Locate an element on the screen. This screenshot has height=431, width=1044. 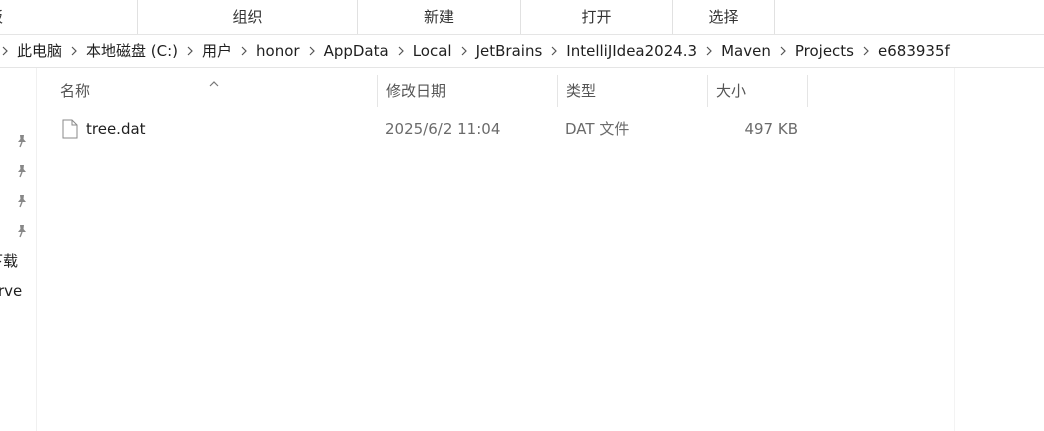
breadcrumb-appdata: AppData is located at coordinates (356, 51).